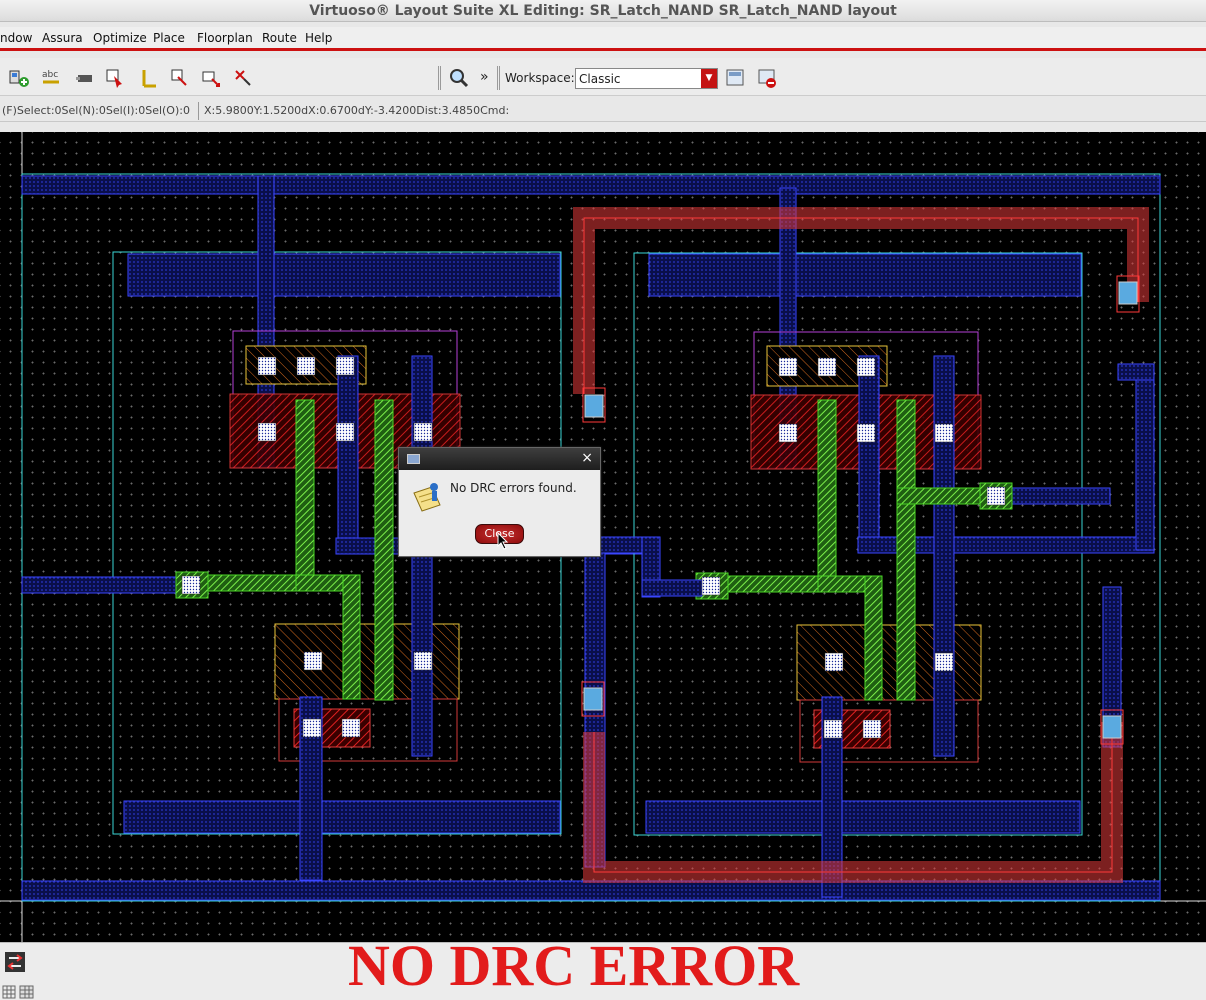  I want to click on create-instance-icon, so click(19, 78).